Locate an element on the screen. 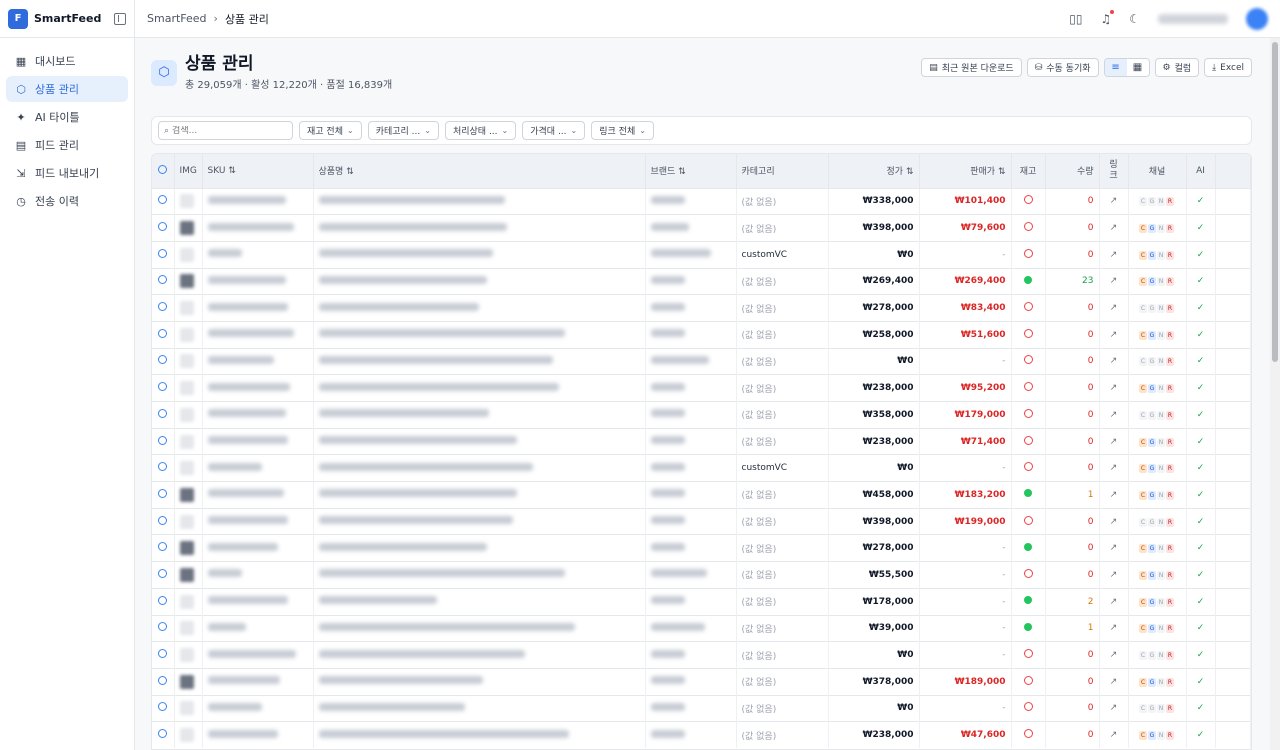  table-row: (값 없음) ₩269,400 ₩269,400 23 ↗ C G N R ✓ is located at coordinates (701, 281).